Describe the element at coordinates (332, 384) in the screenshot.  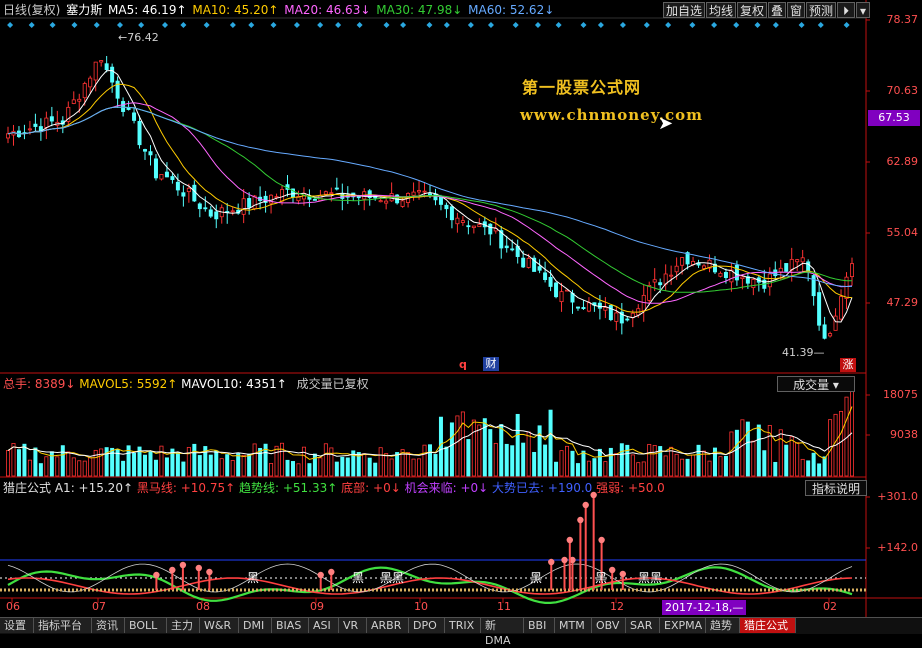
I see `volume-adjusted-note: 成交量已复权` at that location.